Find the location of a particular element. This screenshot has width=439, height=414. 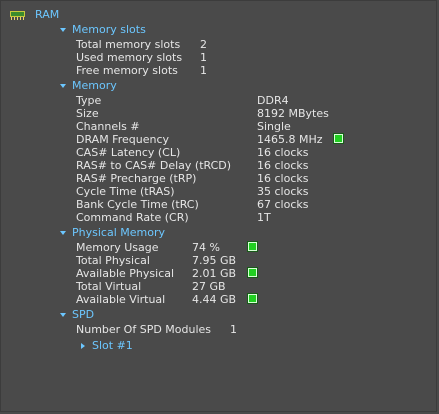

row-label: Free memory slots is located at coordinates (127, 70).